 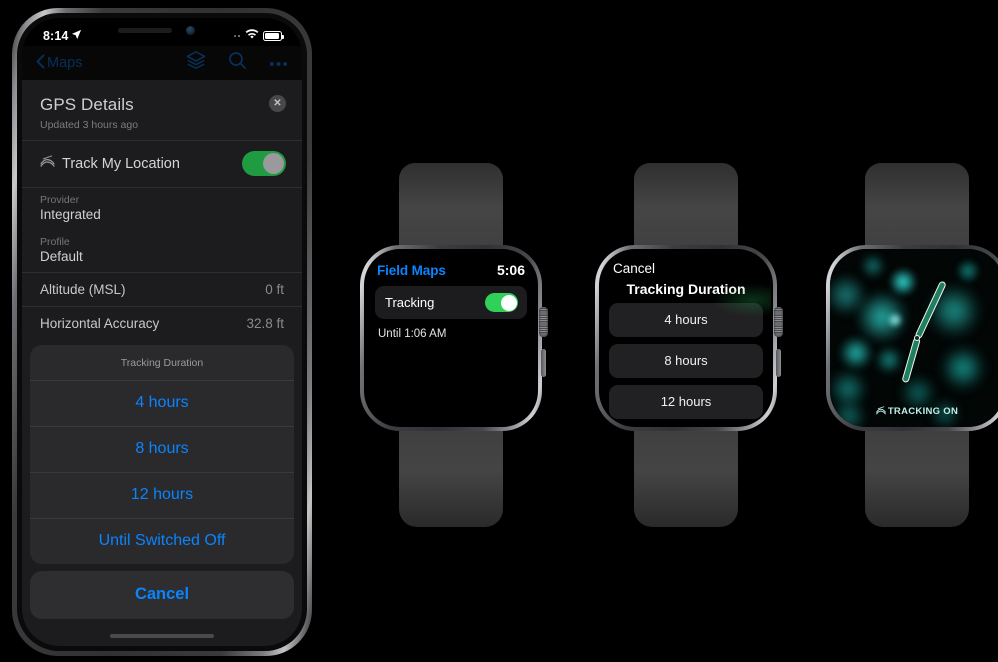 What do you see at coordinates (451, 263) in the screenshot?
I see `watch-nav-bar: Field Maps 5:06` at bounding box center [451, 263].